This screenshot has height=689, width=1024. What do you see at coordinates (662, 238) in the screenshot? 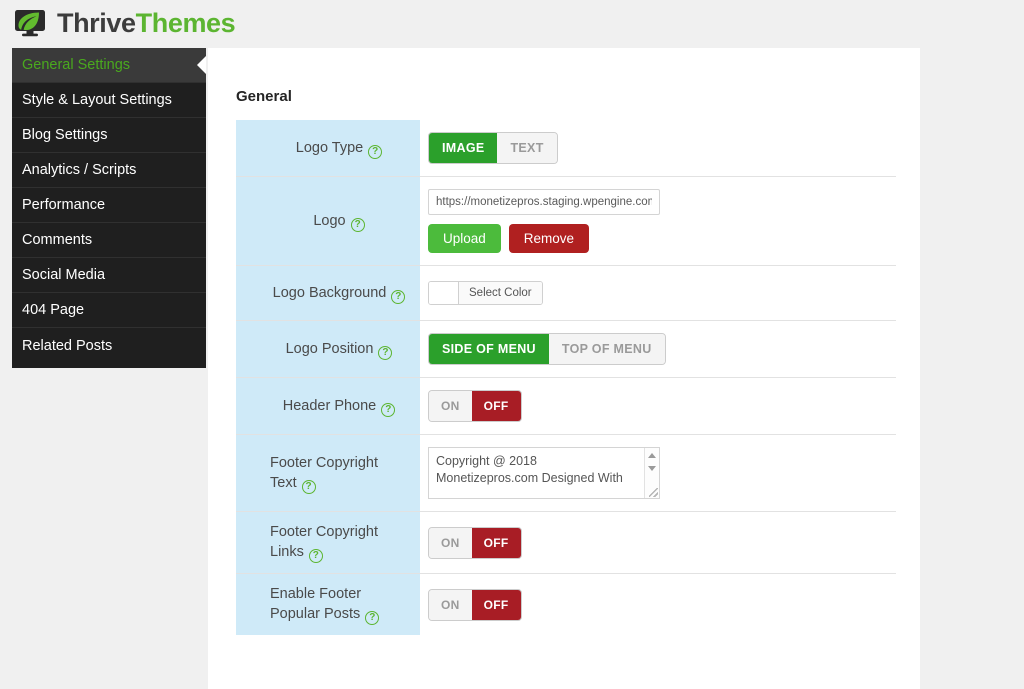
I see `logo-action-buttons: Upload Remove` at bounding box center [662, 238].